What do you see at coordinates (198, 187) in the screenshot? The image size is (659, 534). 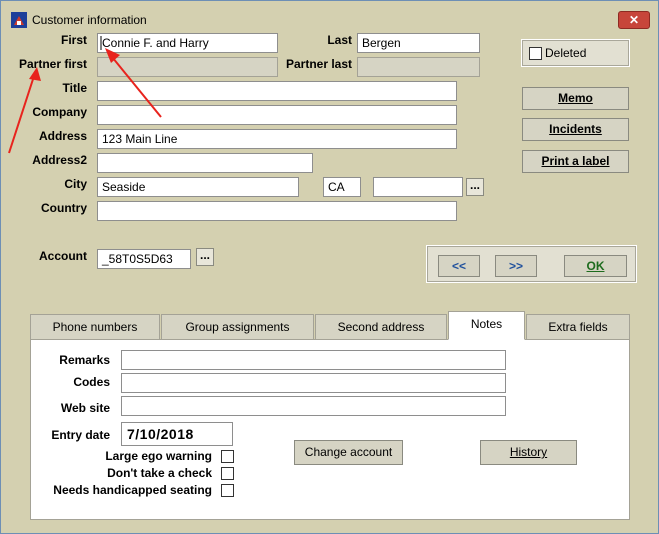 I see `city-input: Seaside` at bounding box center [198, 187].